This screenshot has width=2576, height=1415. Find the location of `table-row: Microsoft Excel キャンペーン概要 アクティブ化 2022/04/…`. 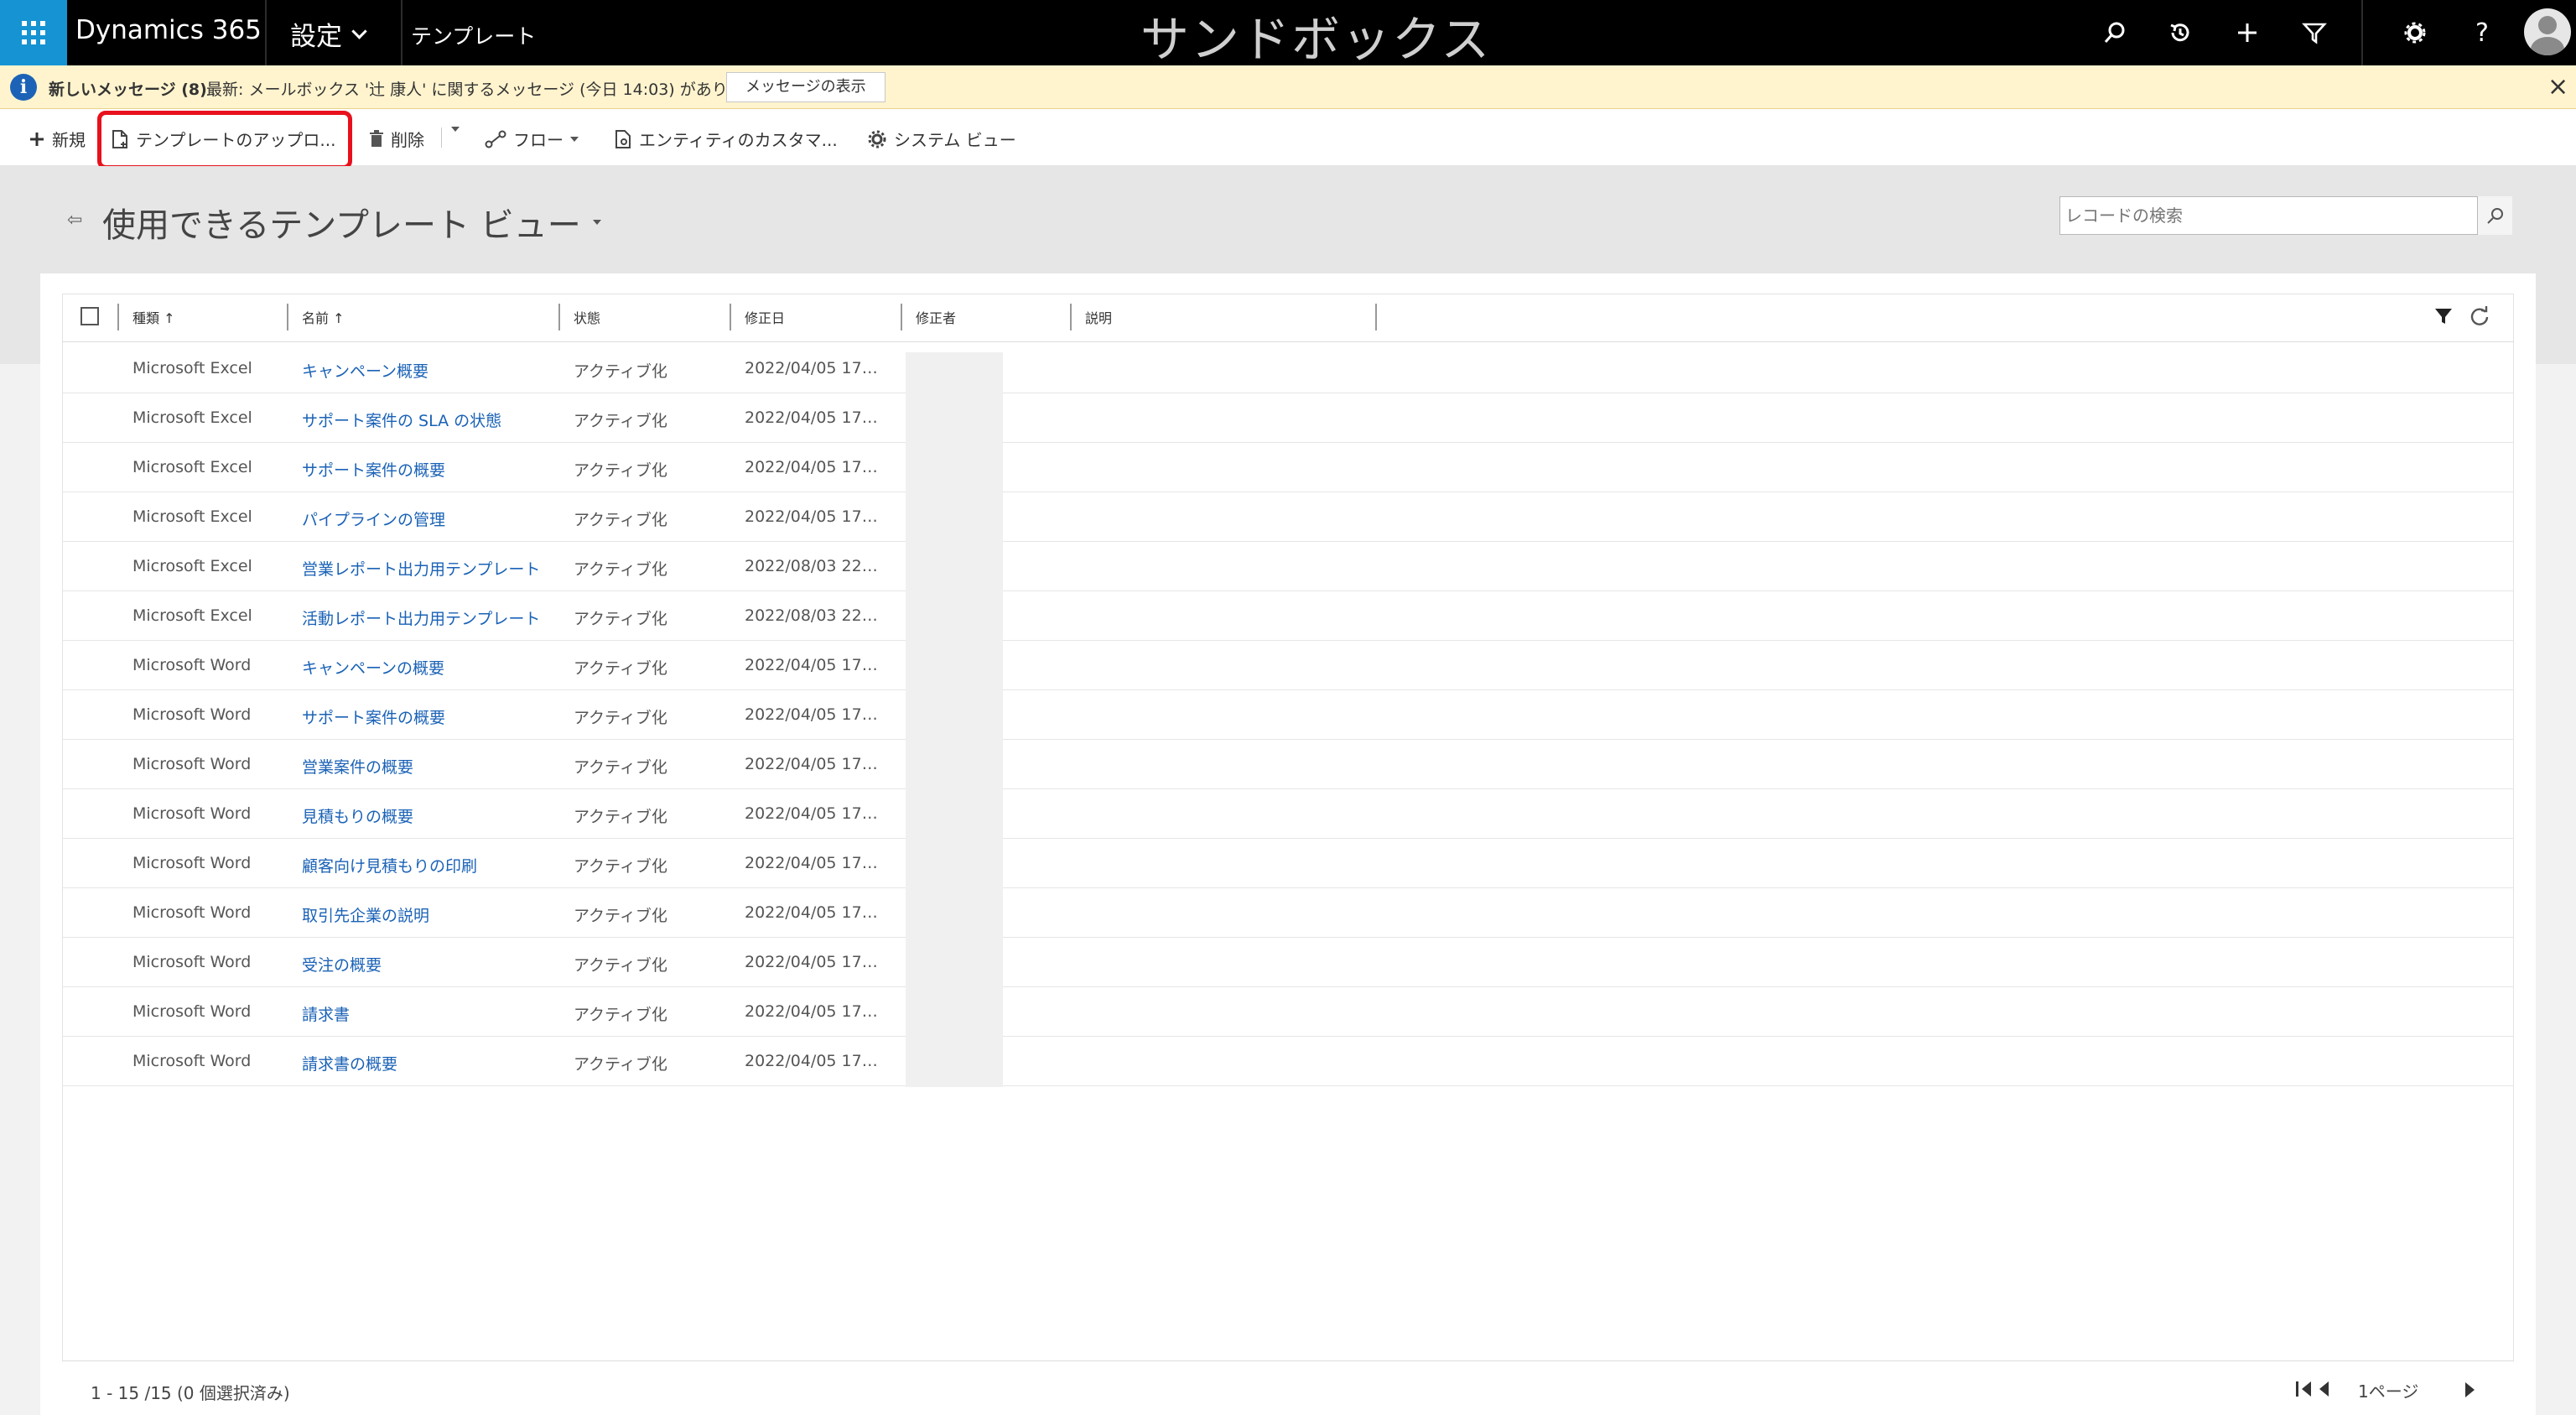

table-row: Microsoft Excel キャンペーン概要 アクティブ化 2022/04/… is located at coordinates (1288, 368).